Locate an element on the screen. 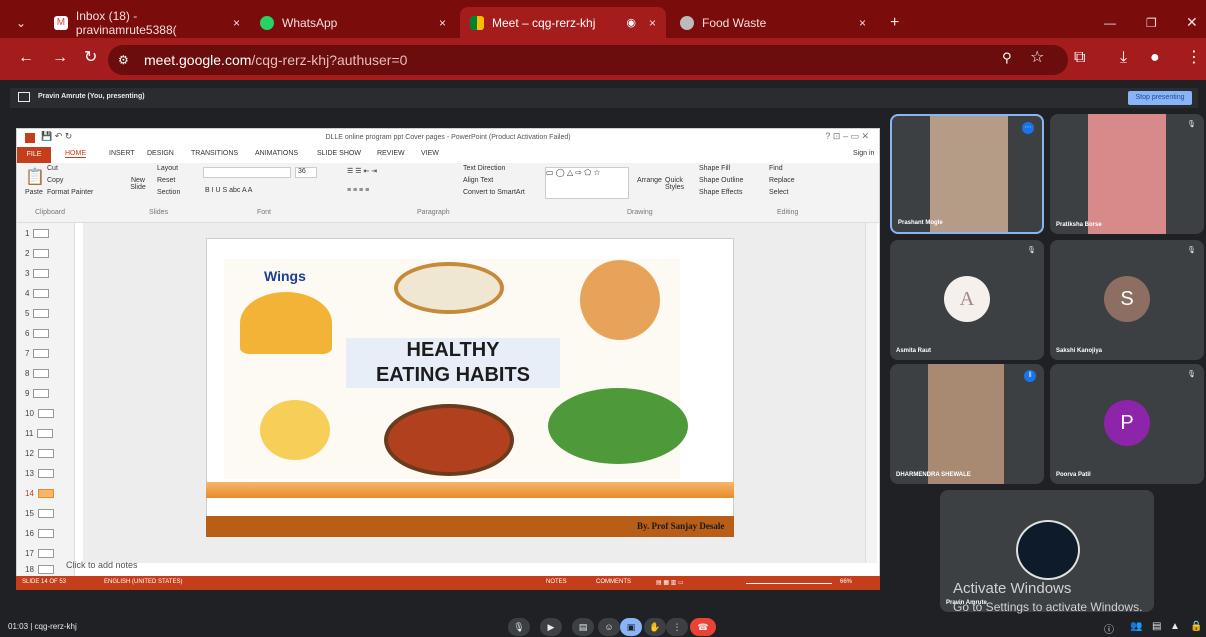 Image resolution: width=1206 pixels, height=637 pixels. tab-inbox: M Inbox (18) - pravinamrute5388( × is located at coordinates (147, 22).